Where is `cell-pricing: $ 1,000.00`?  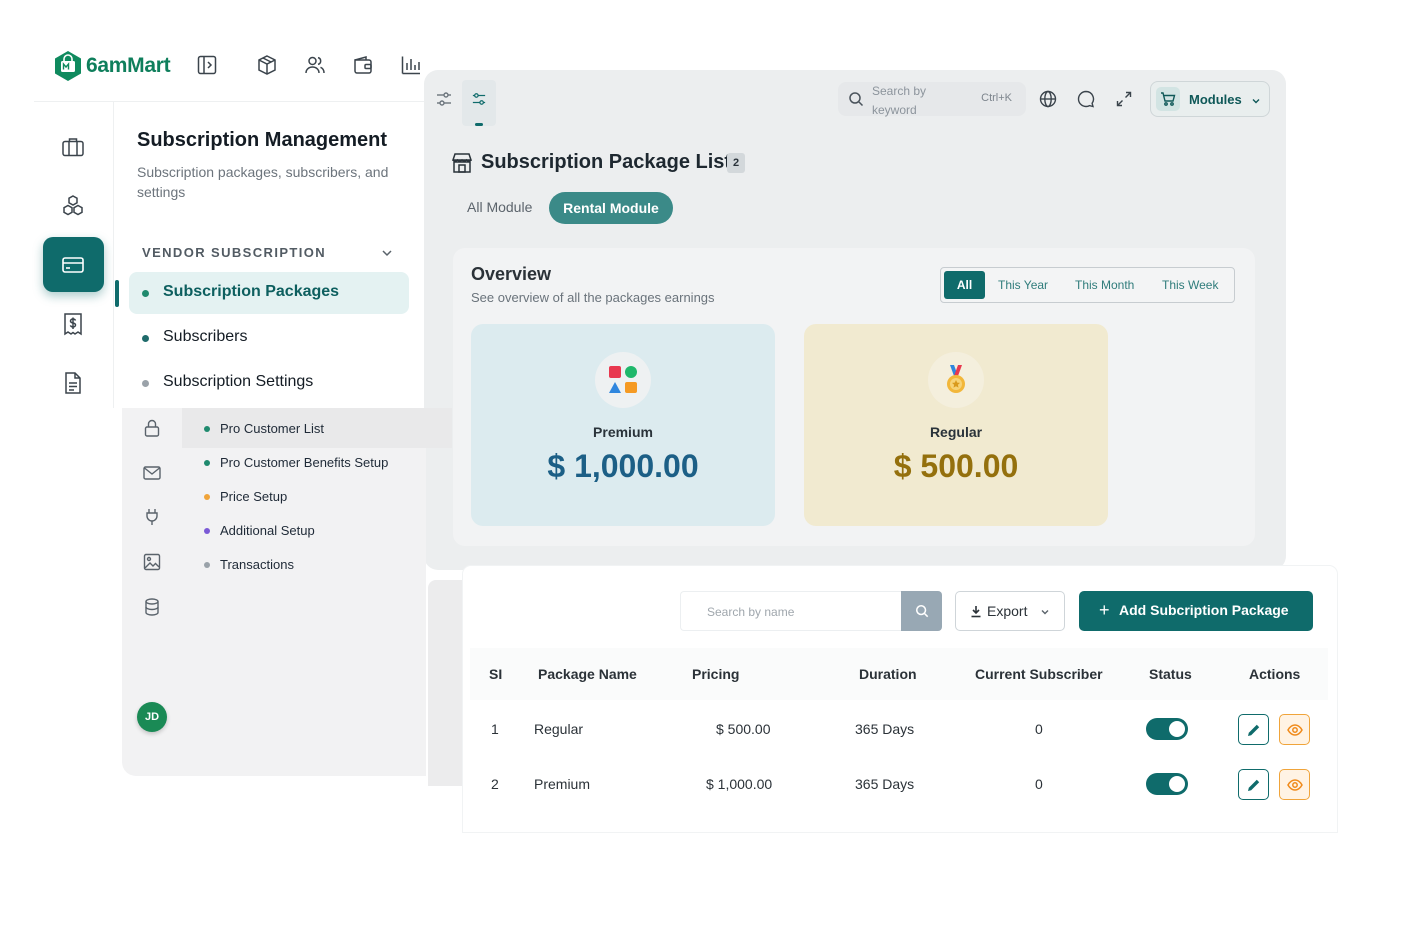
cell-pricing: $ 1,000.00 is located at coordinates (739, 784).